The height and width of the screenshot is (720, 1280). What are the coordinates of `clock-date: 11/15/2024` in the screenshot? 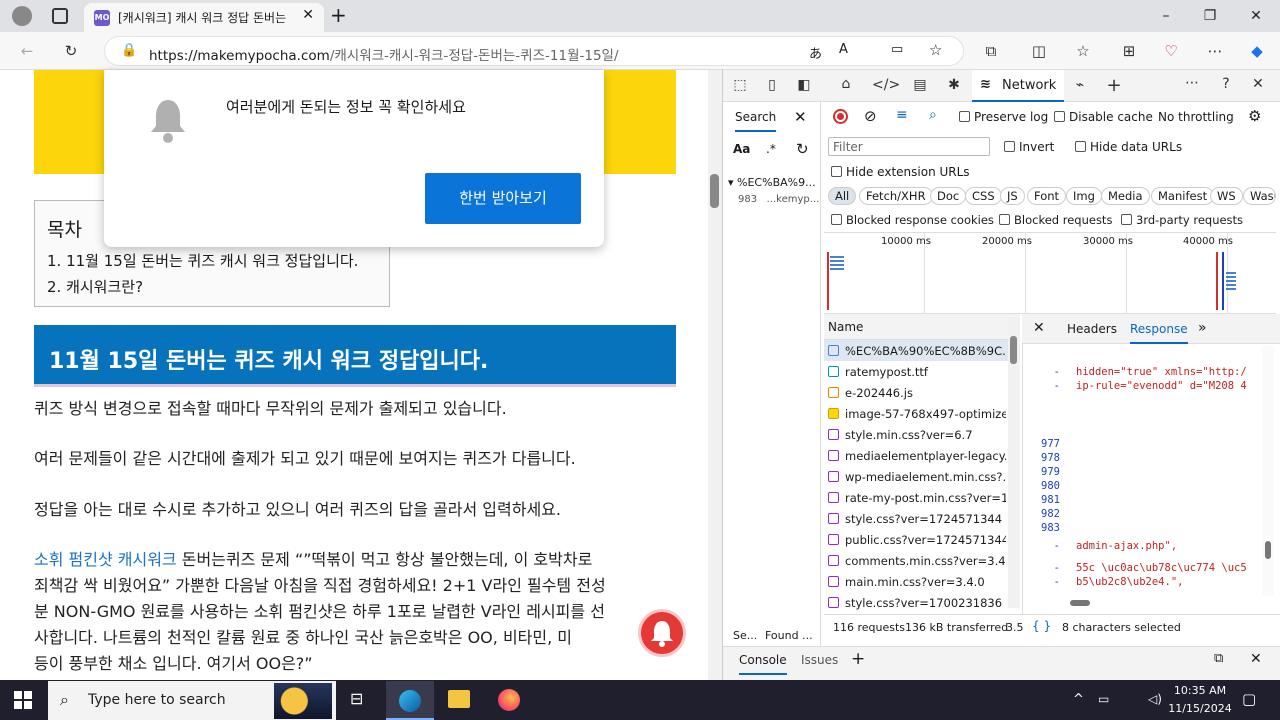 It's located at (1200, 708).